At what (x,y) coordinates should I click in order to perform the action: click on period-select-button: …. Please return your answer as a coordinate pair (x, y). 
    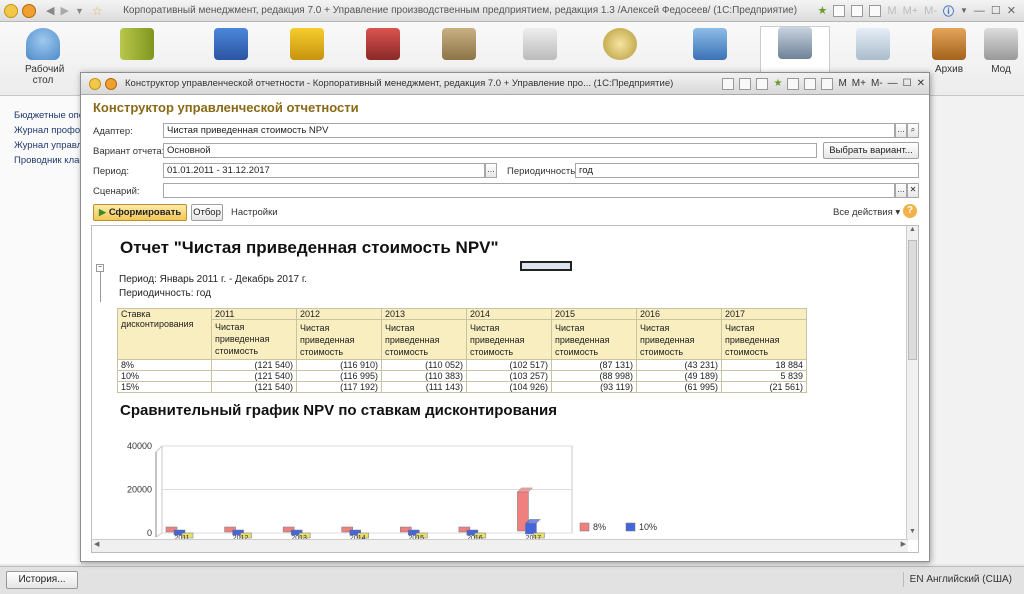
    Looking at the image, I should click on (491, 170).